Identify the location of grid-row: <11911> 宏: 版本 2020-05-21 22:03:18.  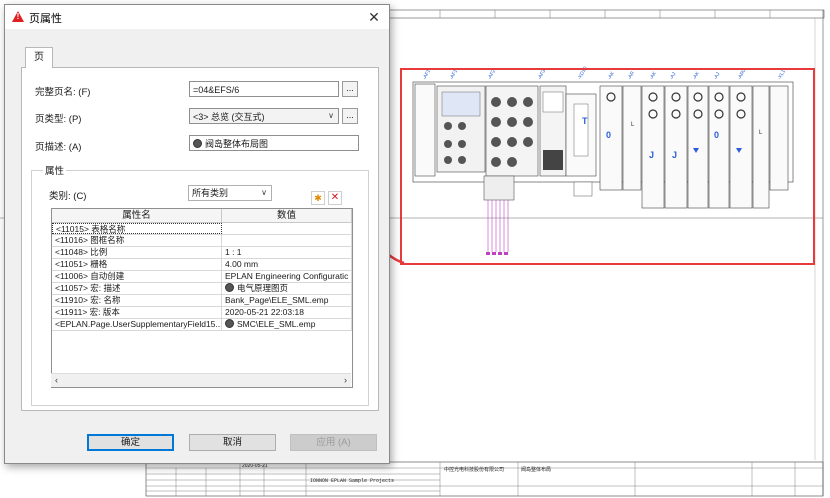
(202, 313).